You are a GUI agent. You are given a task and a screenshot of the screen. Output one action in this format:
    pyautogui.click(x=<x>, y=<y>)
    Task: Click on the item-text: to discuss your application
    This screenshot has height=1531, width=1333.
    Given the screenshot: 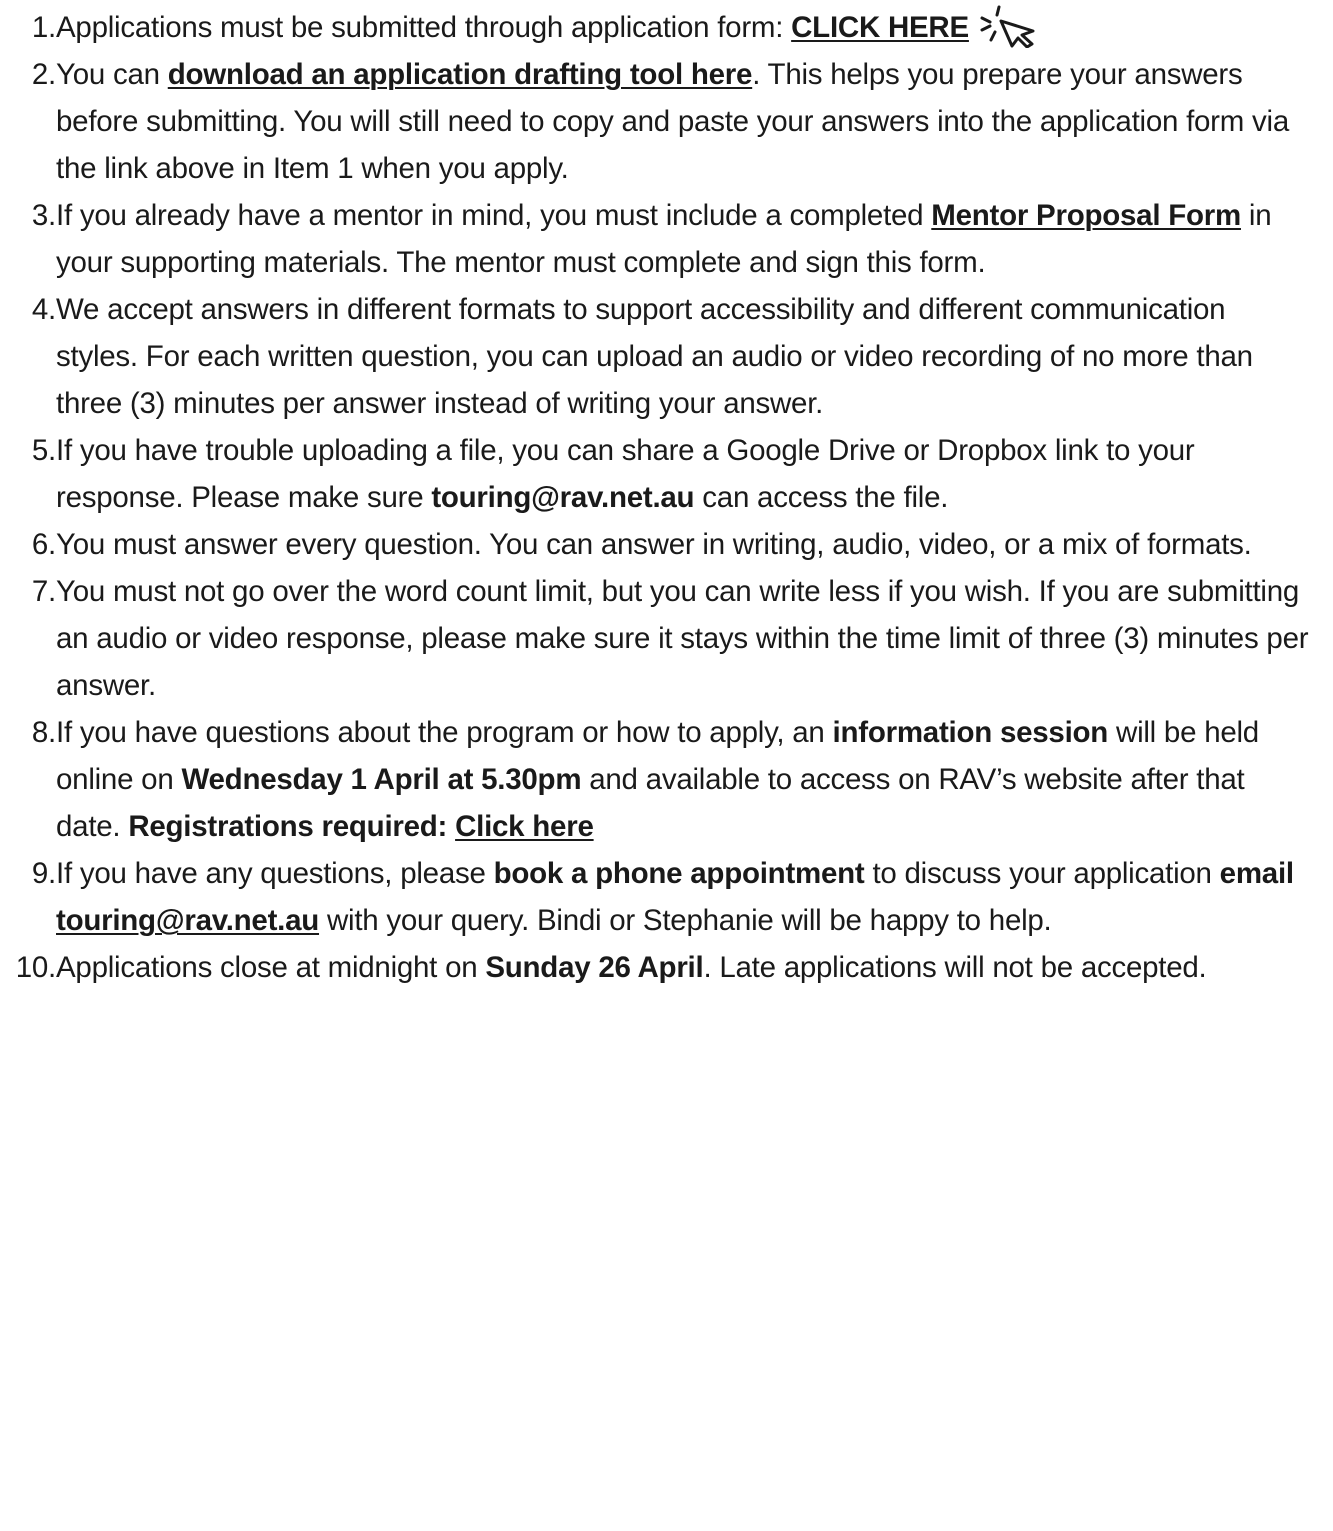 What is the action you would take?
    pyautogui.click(x=1042, y=874)
    